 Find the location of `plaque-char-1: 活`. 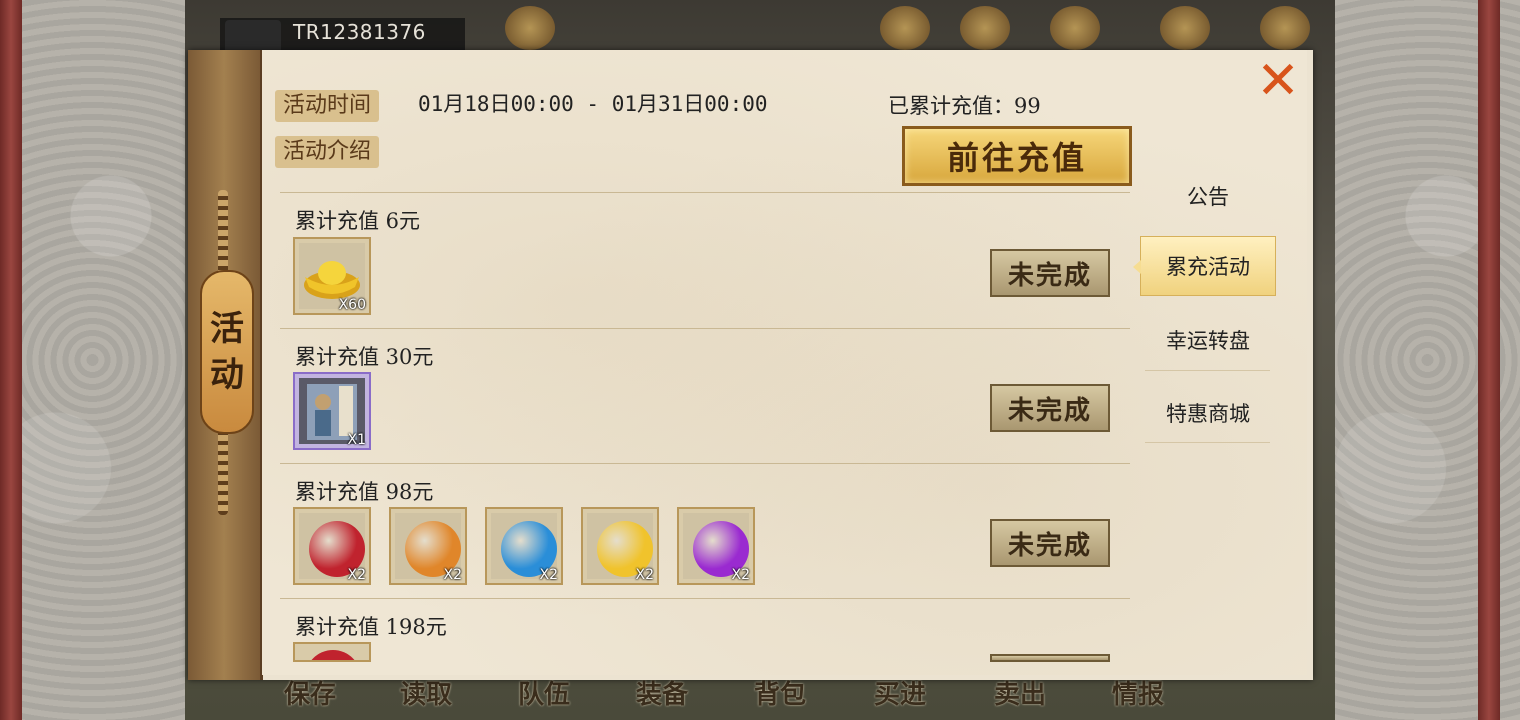

plaque-char-1: 活 is located at coordinates (227, 329).